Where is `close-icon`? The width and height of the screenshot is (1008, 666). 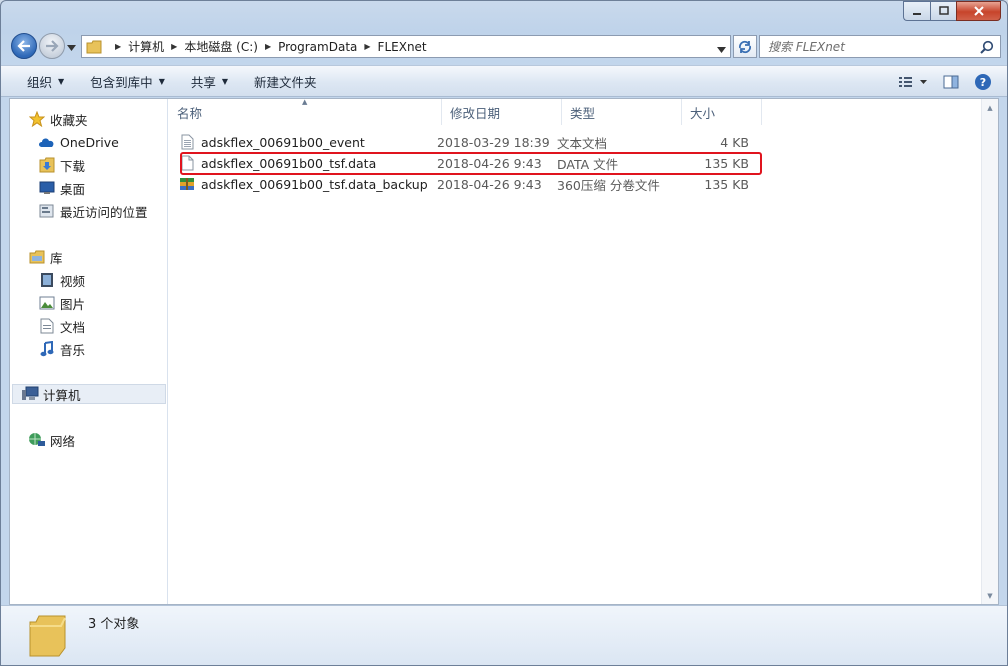 close-icon is located at coordinates (978, 11).